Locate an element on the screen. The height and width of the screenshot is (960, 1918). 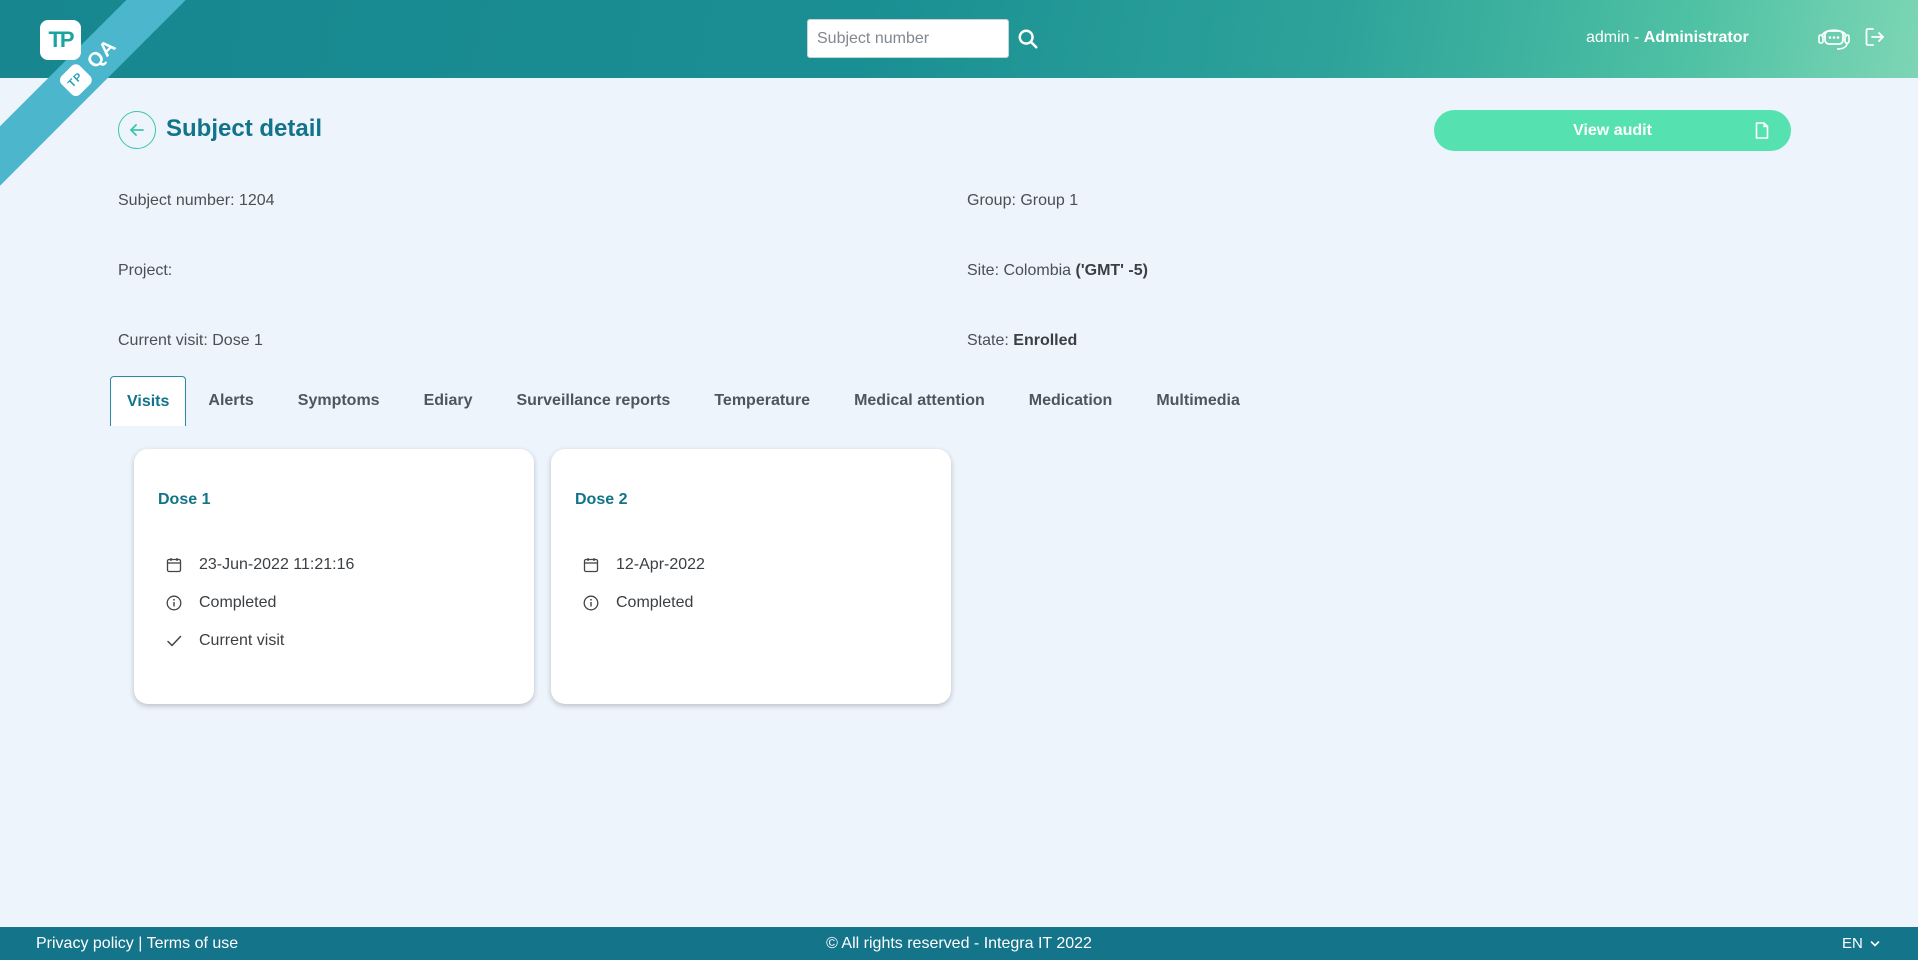
back-button is located at coordinates (137, 130).